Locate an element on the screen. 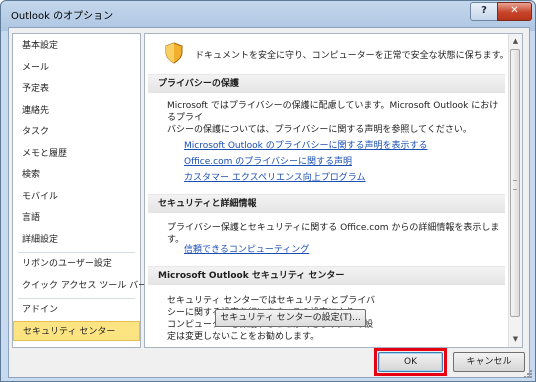  ok-button: OK is located at coordinates (410, 362).